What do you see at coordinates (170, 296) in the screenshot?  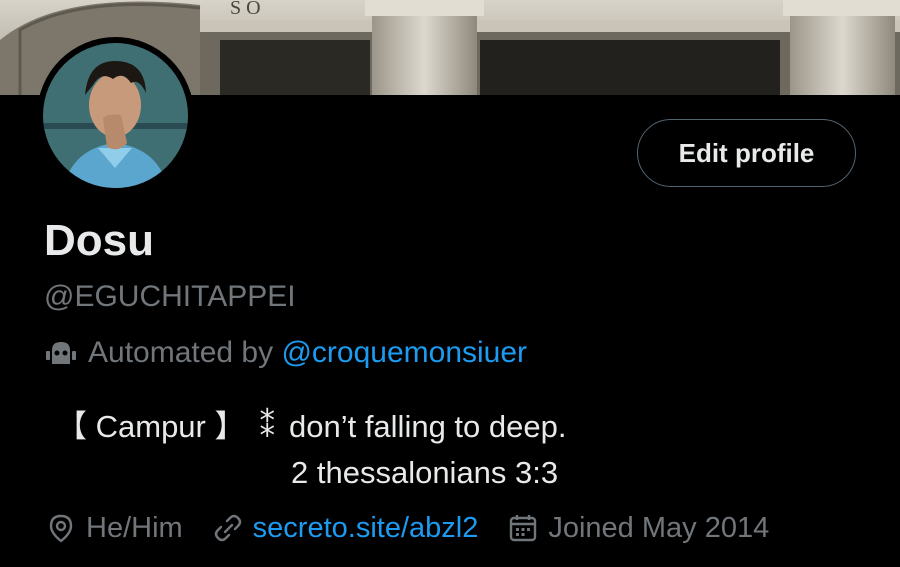 I see `username-handle: @EGUCHITAPPEI` at bounding box center [170, 296].